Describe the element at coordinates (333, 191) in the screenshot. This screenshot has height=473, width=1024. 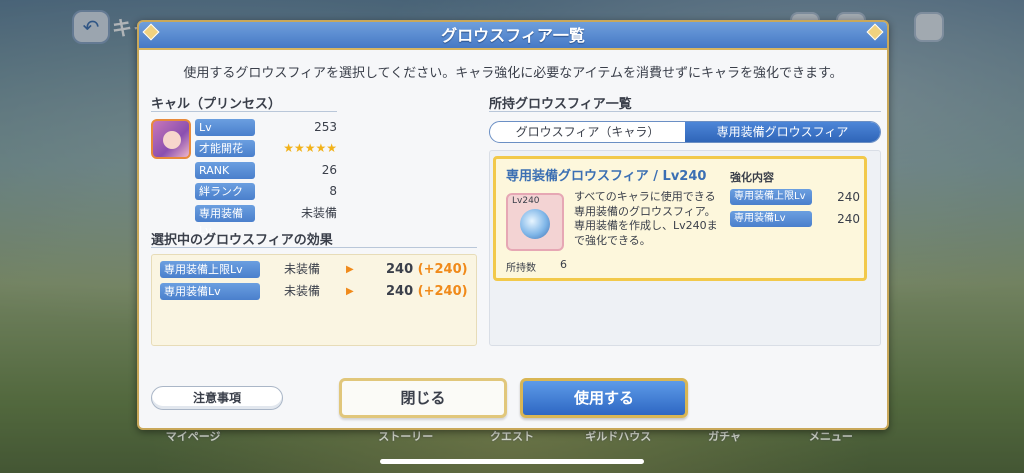
I see `stat-value: 8` at that location.